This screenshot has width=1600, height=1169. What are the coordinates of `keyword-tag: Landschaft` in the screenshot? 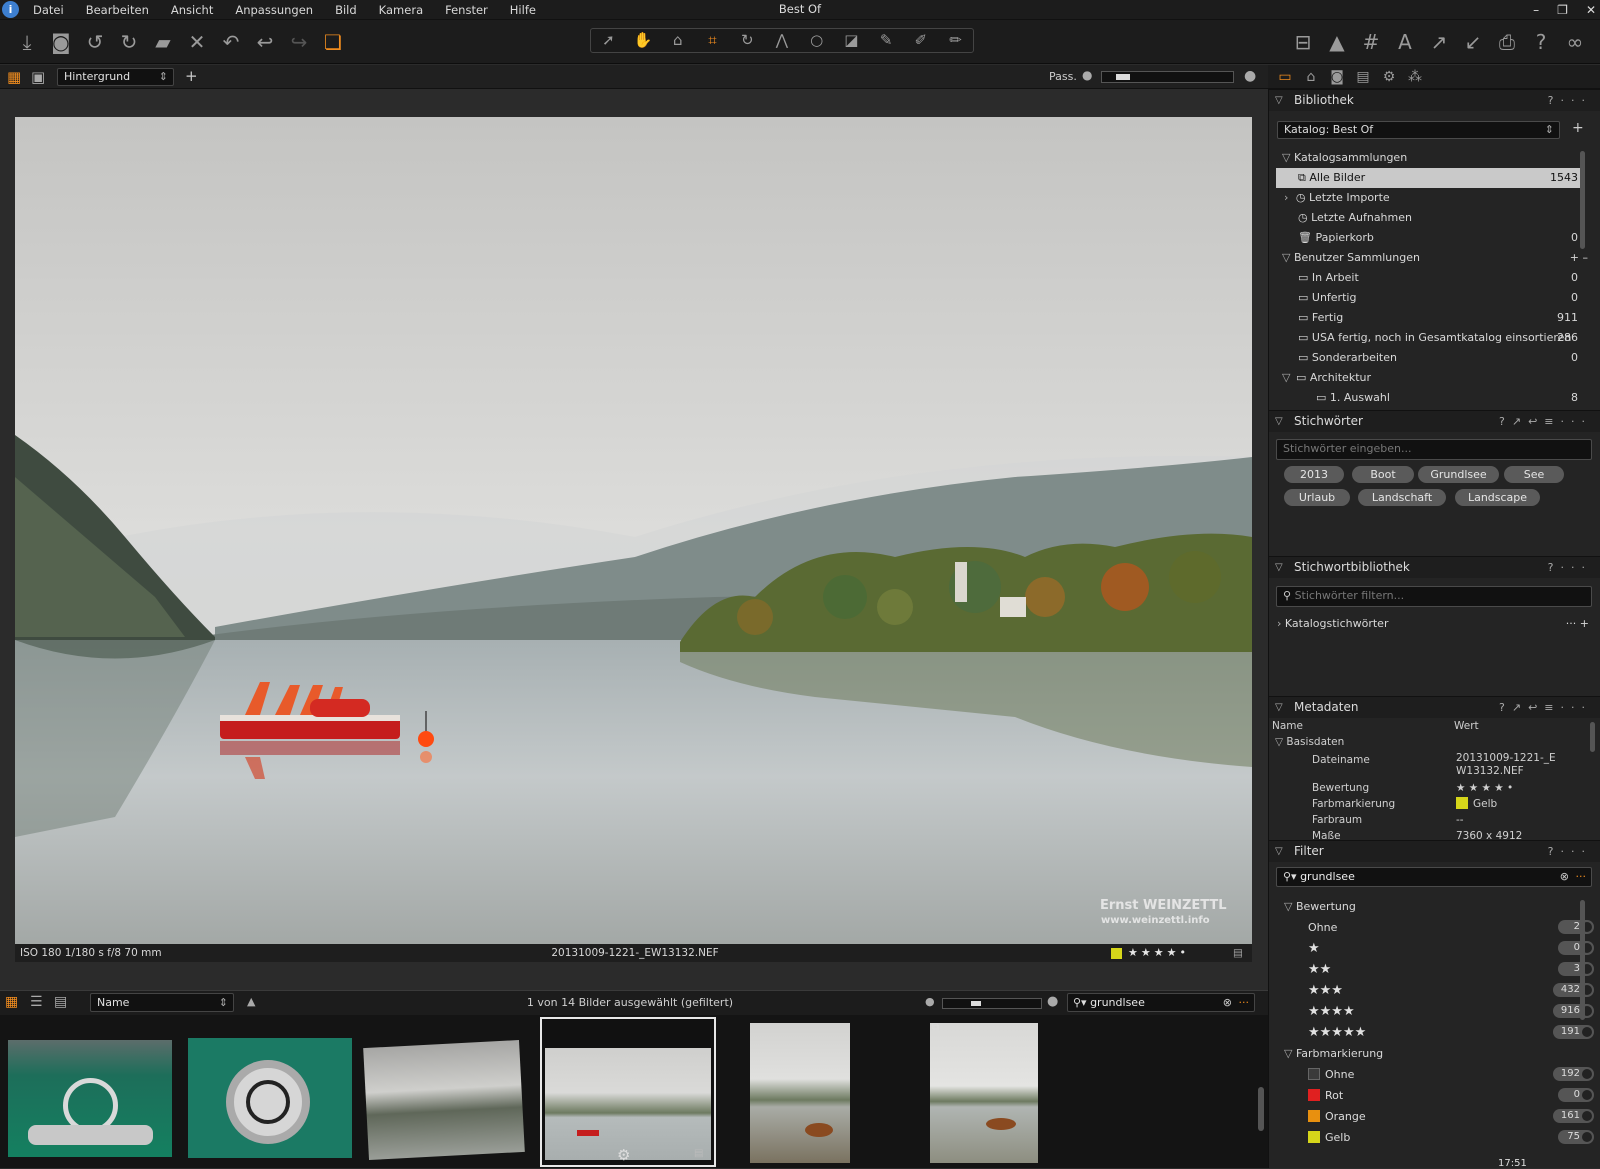 It's located at (1402, 497).